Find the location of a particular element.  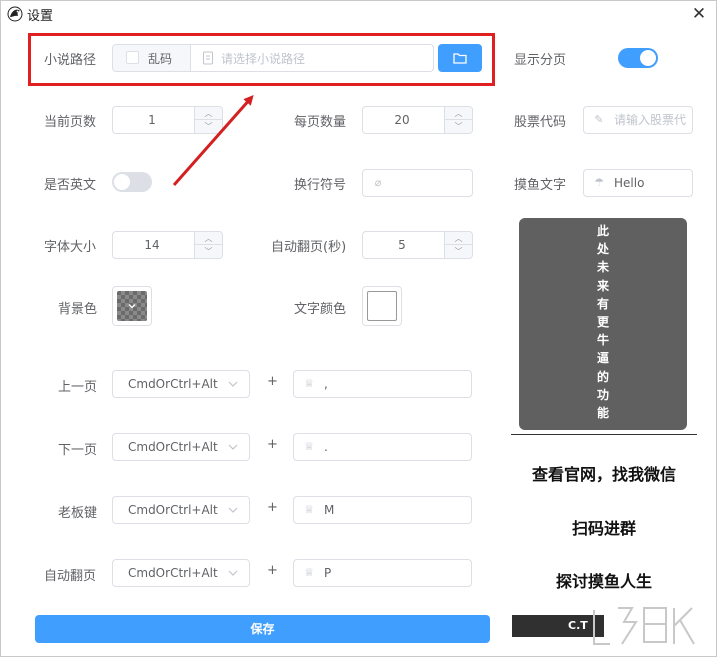

app-logo-icon is located at coordinates (15, 14).